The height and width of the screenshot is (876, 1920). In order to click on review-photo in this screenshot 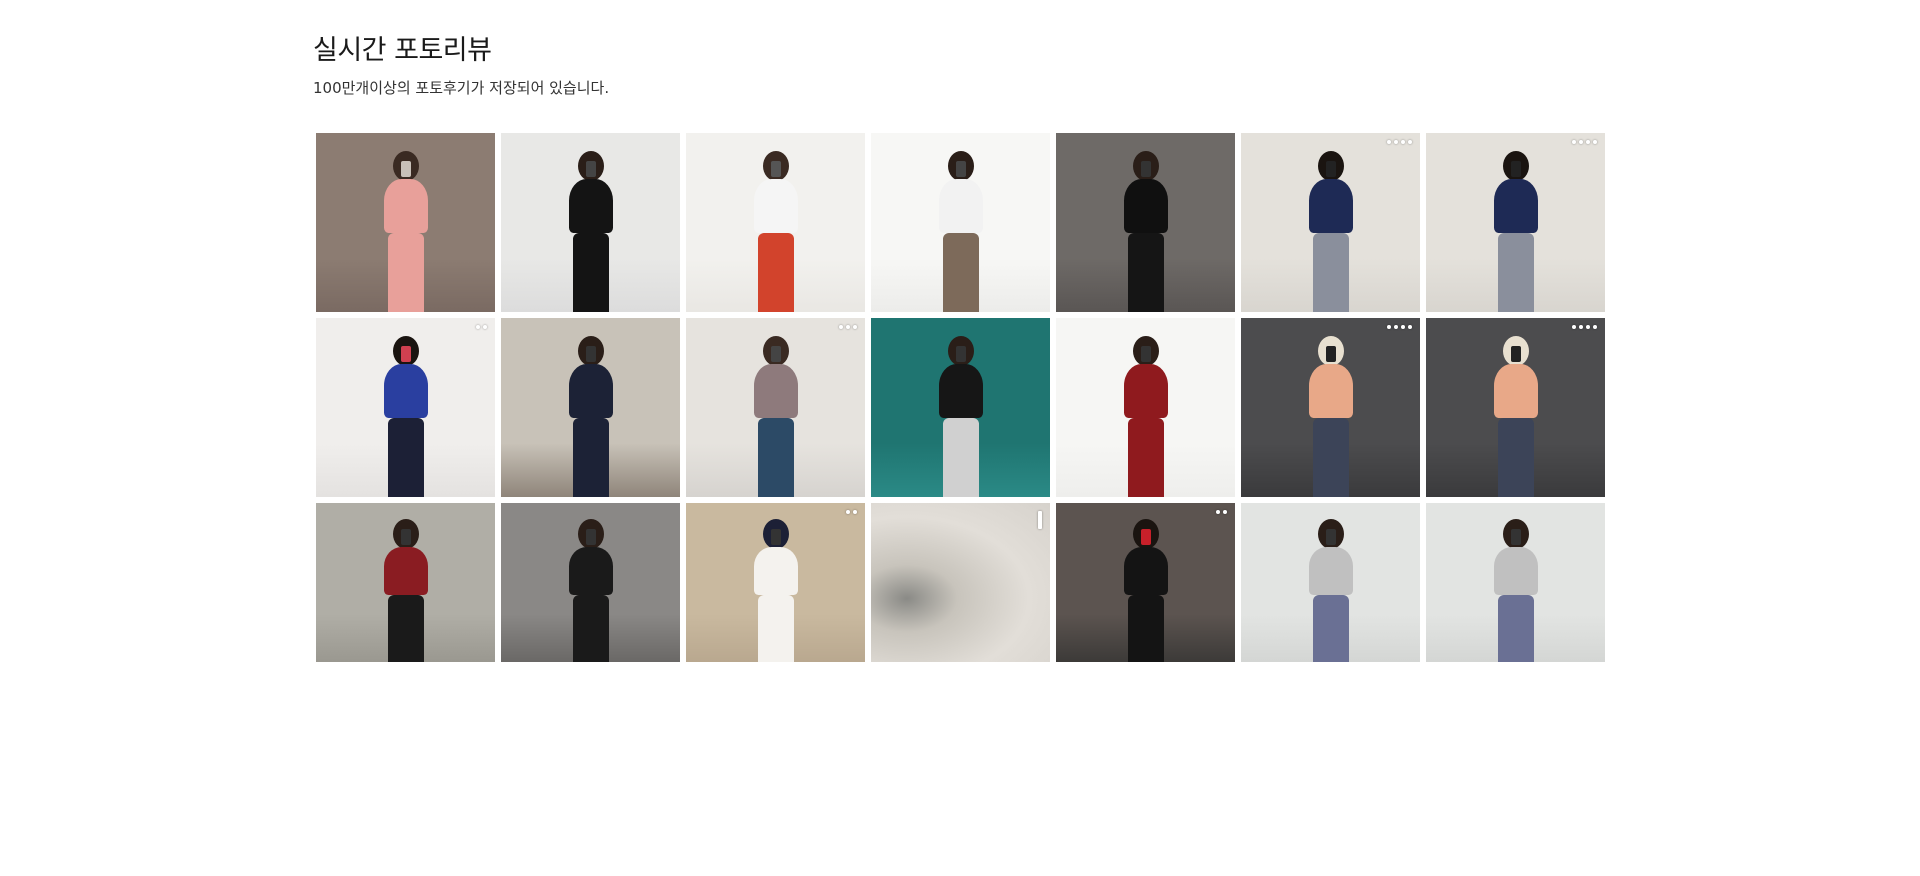, I will do `click(960, 582)`.